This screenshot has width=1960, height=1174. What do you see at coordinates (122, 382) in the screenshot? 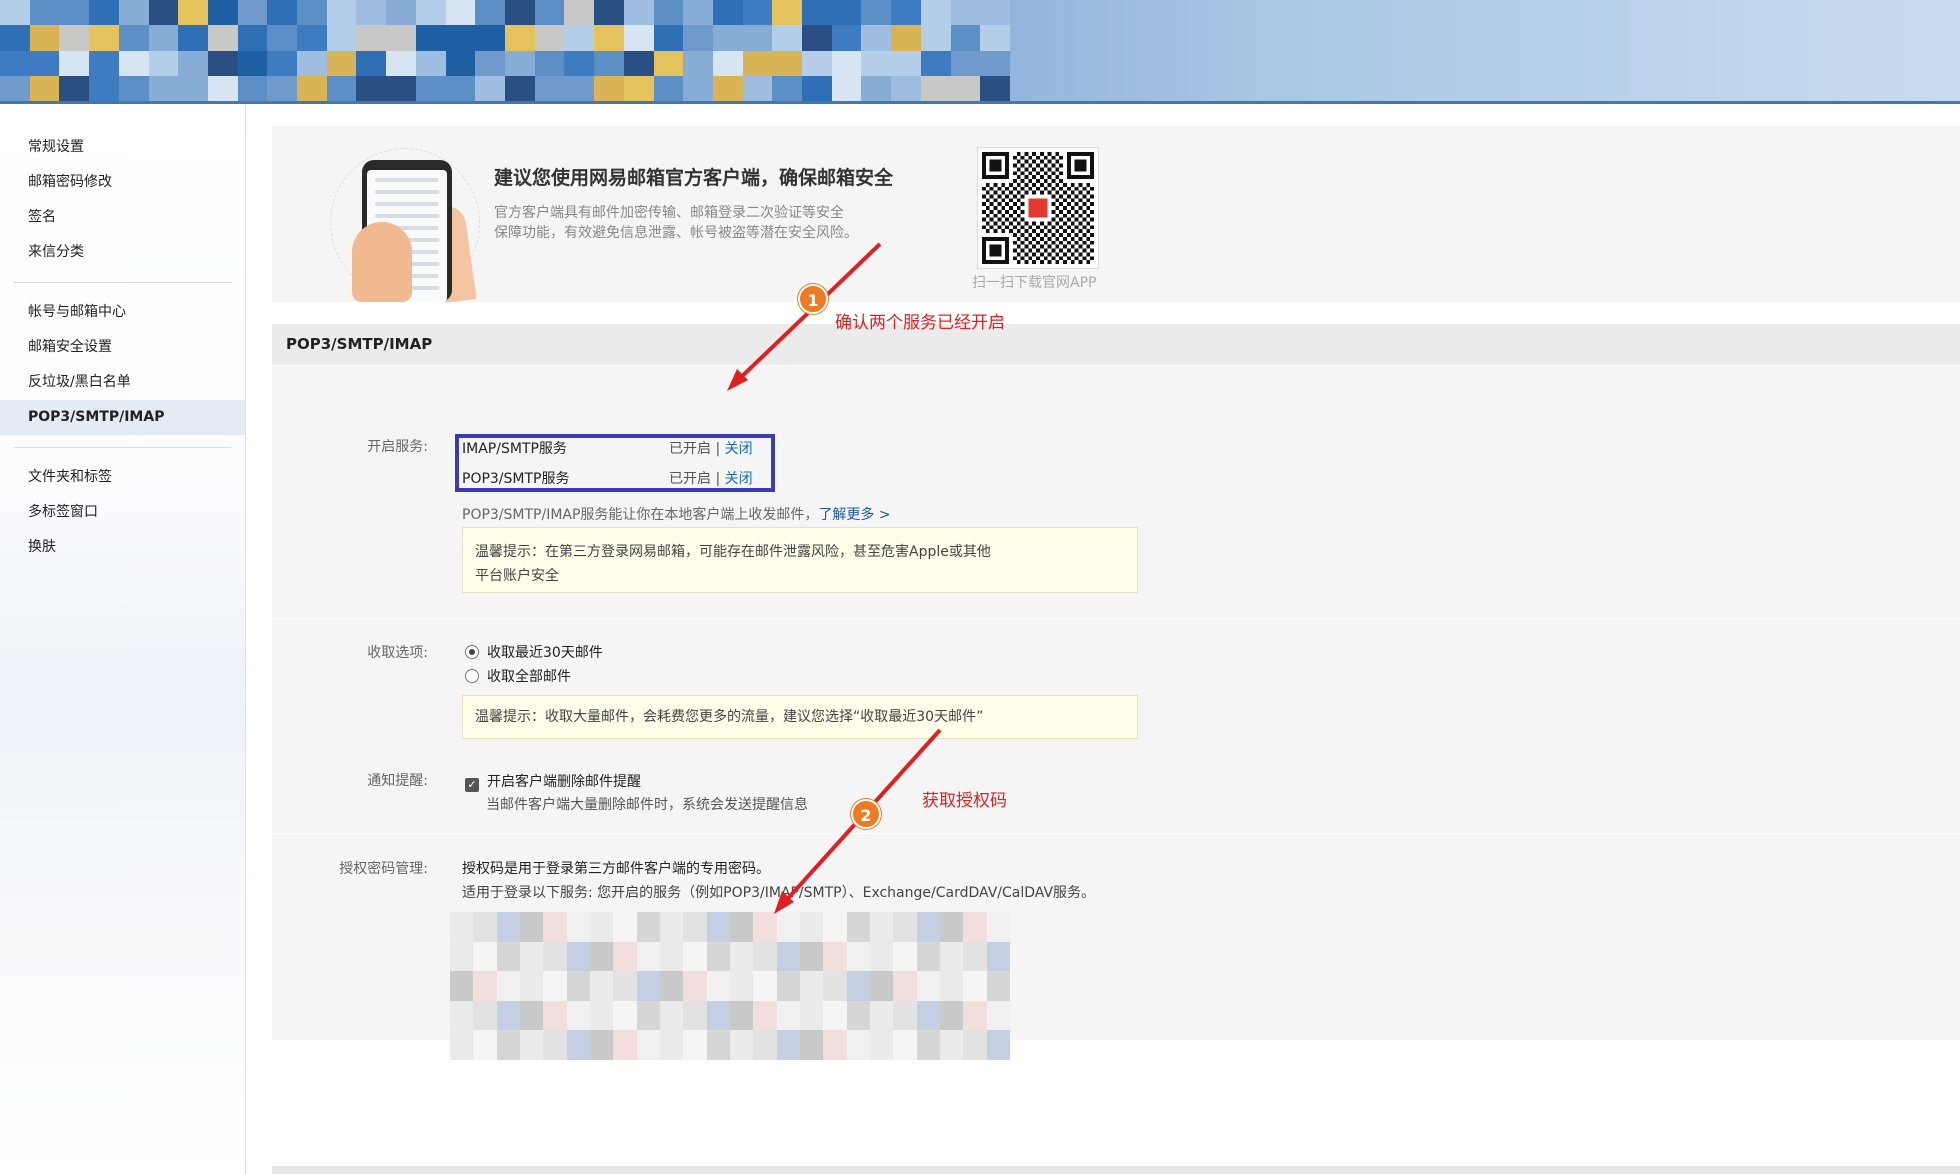
I see `sidebar-item-spam: 反垃圾/黑白名单` at bounding box center [122, 382].